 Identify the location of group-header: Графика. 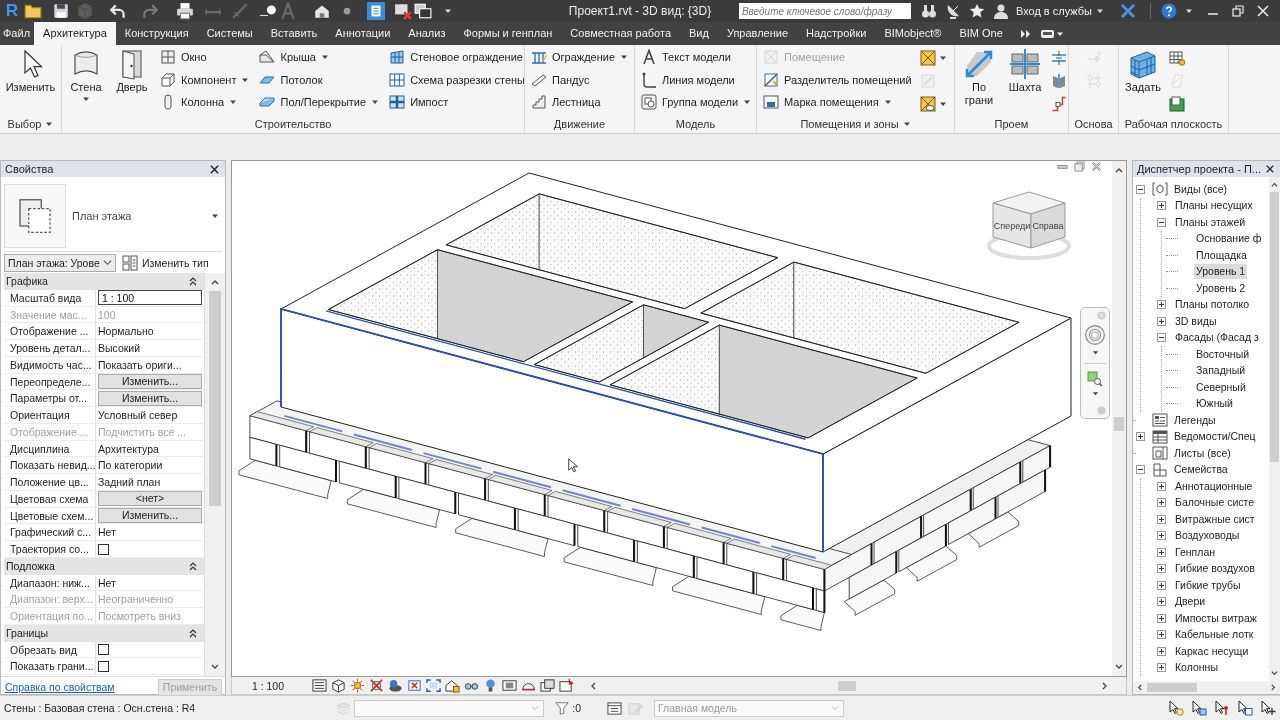
(104, 281).